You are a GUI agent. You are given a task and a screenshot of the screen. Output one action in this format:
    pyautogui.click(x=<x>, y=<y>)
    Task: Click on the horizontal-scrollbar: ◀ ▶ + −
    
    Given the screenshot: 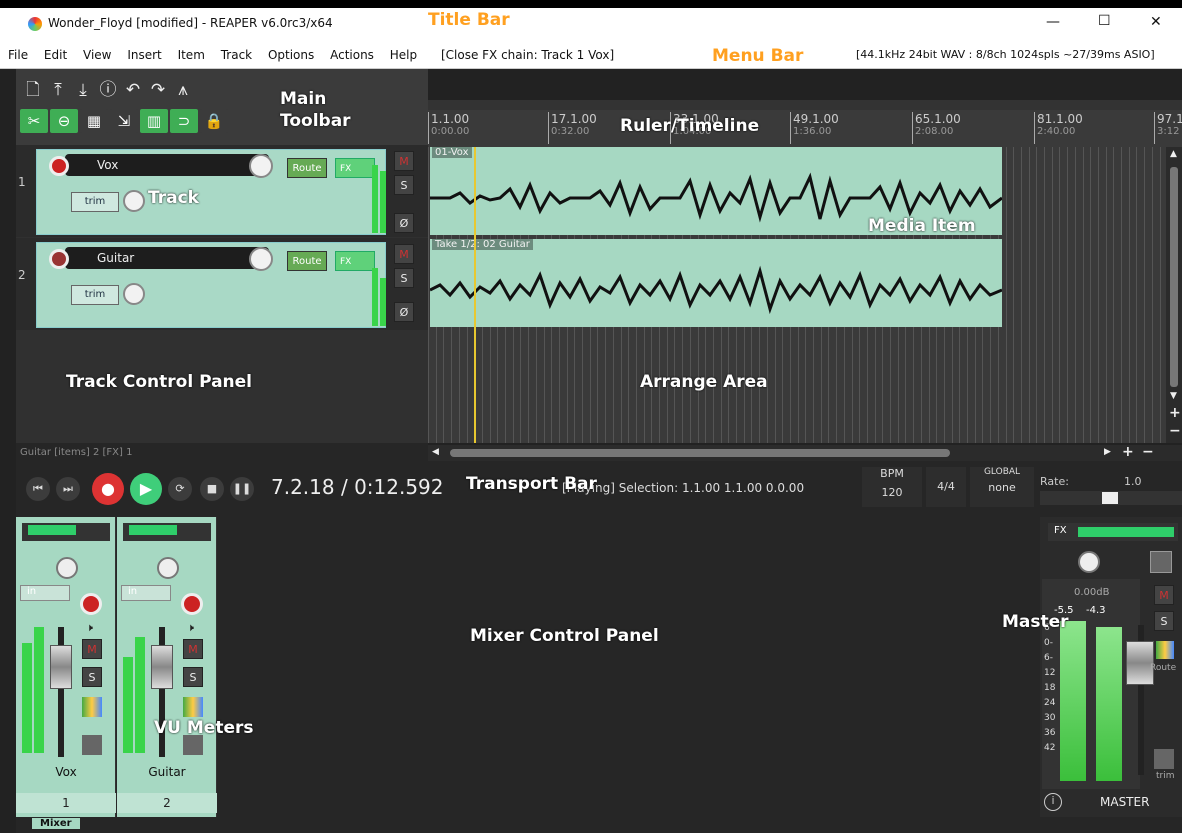 What is the action you would take?
    pyautogui.click(x=805, y=452)
    